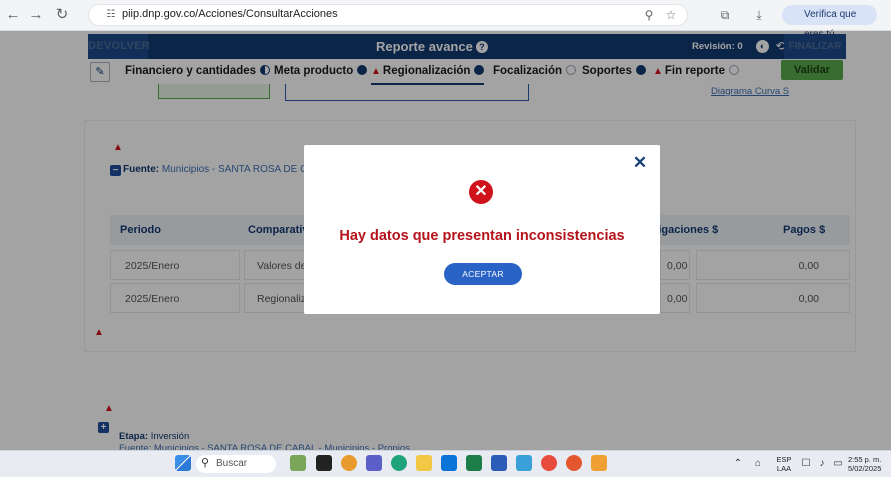  Describe the element at coordinates (482, 236) in the screenshot. I see `dialog-message: Hay datos que presentan inconsistencias` at that location.